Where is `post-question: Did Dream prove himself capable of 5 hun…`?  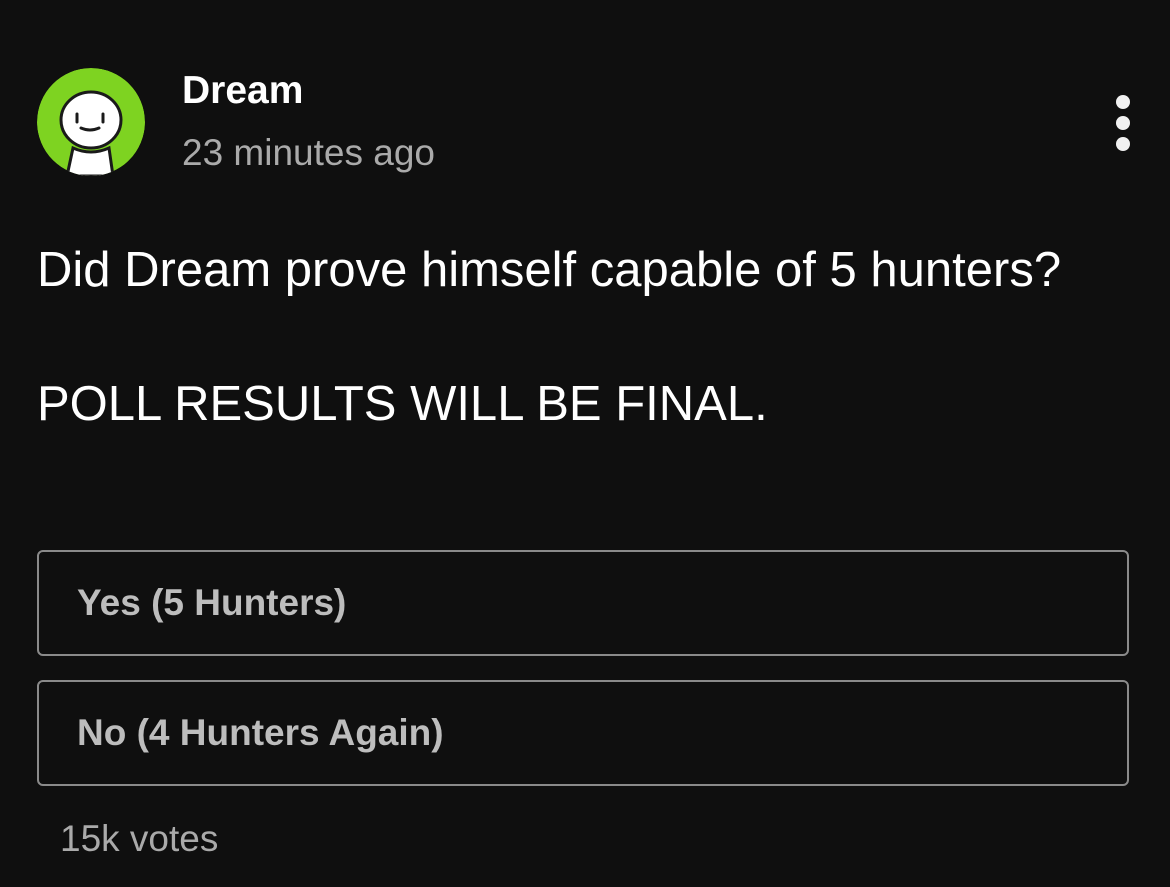
post-question: Did Dream prove himself capable of 5 hun… is located at coordinates (549, 270).